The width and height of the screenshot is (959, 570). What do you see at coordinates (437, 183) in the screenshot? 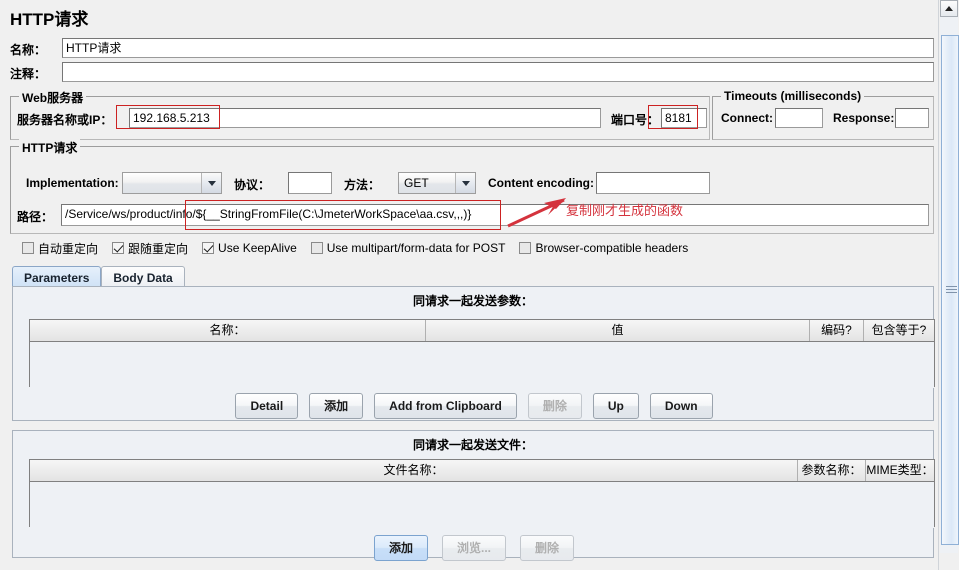
I see `method-dropdown: GET` at bounding box center [437, 183].